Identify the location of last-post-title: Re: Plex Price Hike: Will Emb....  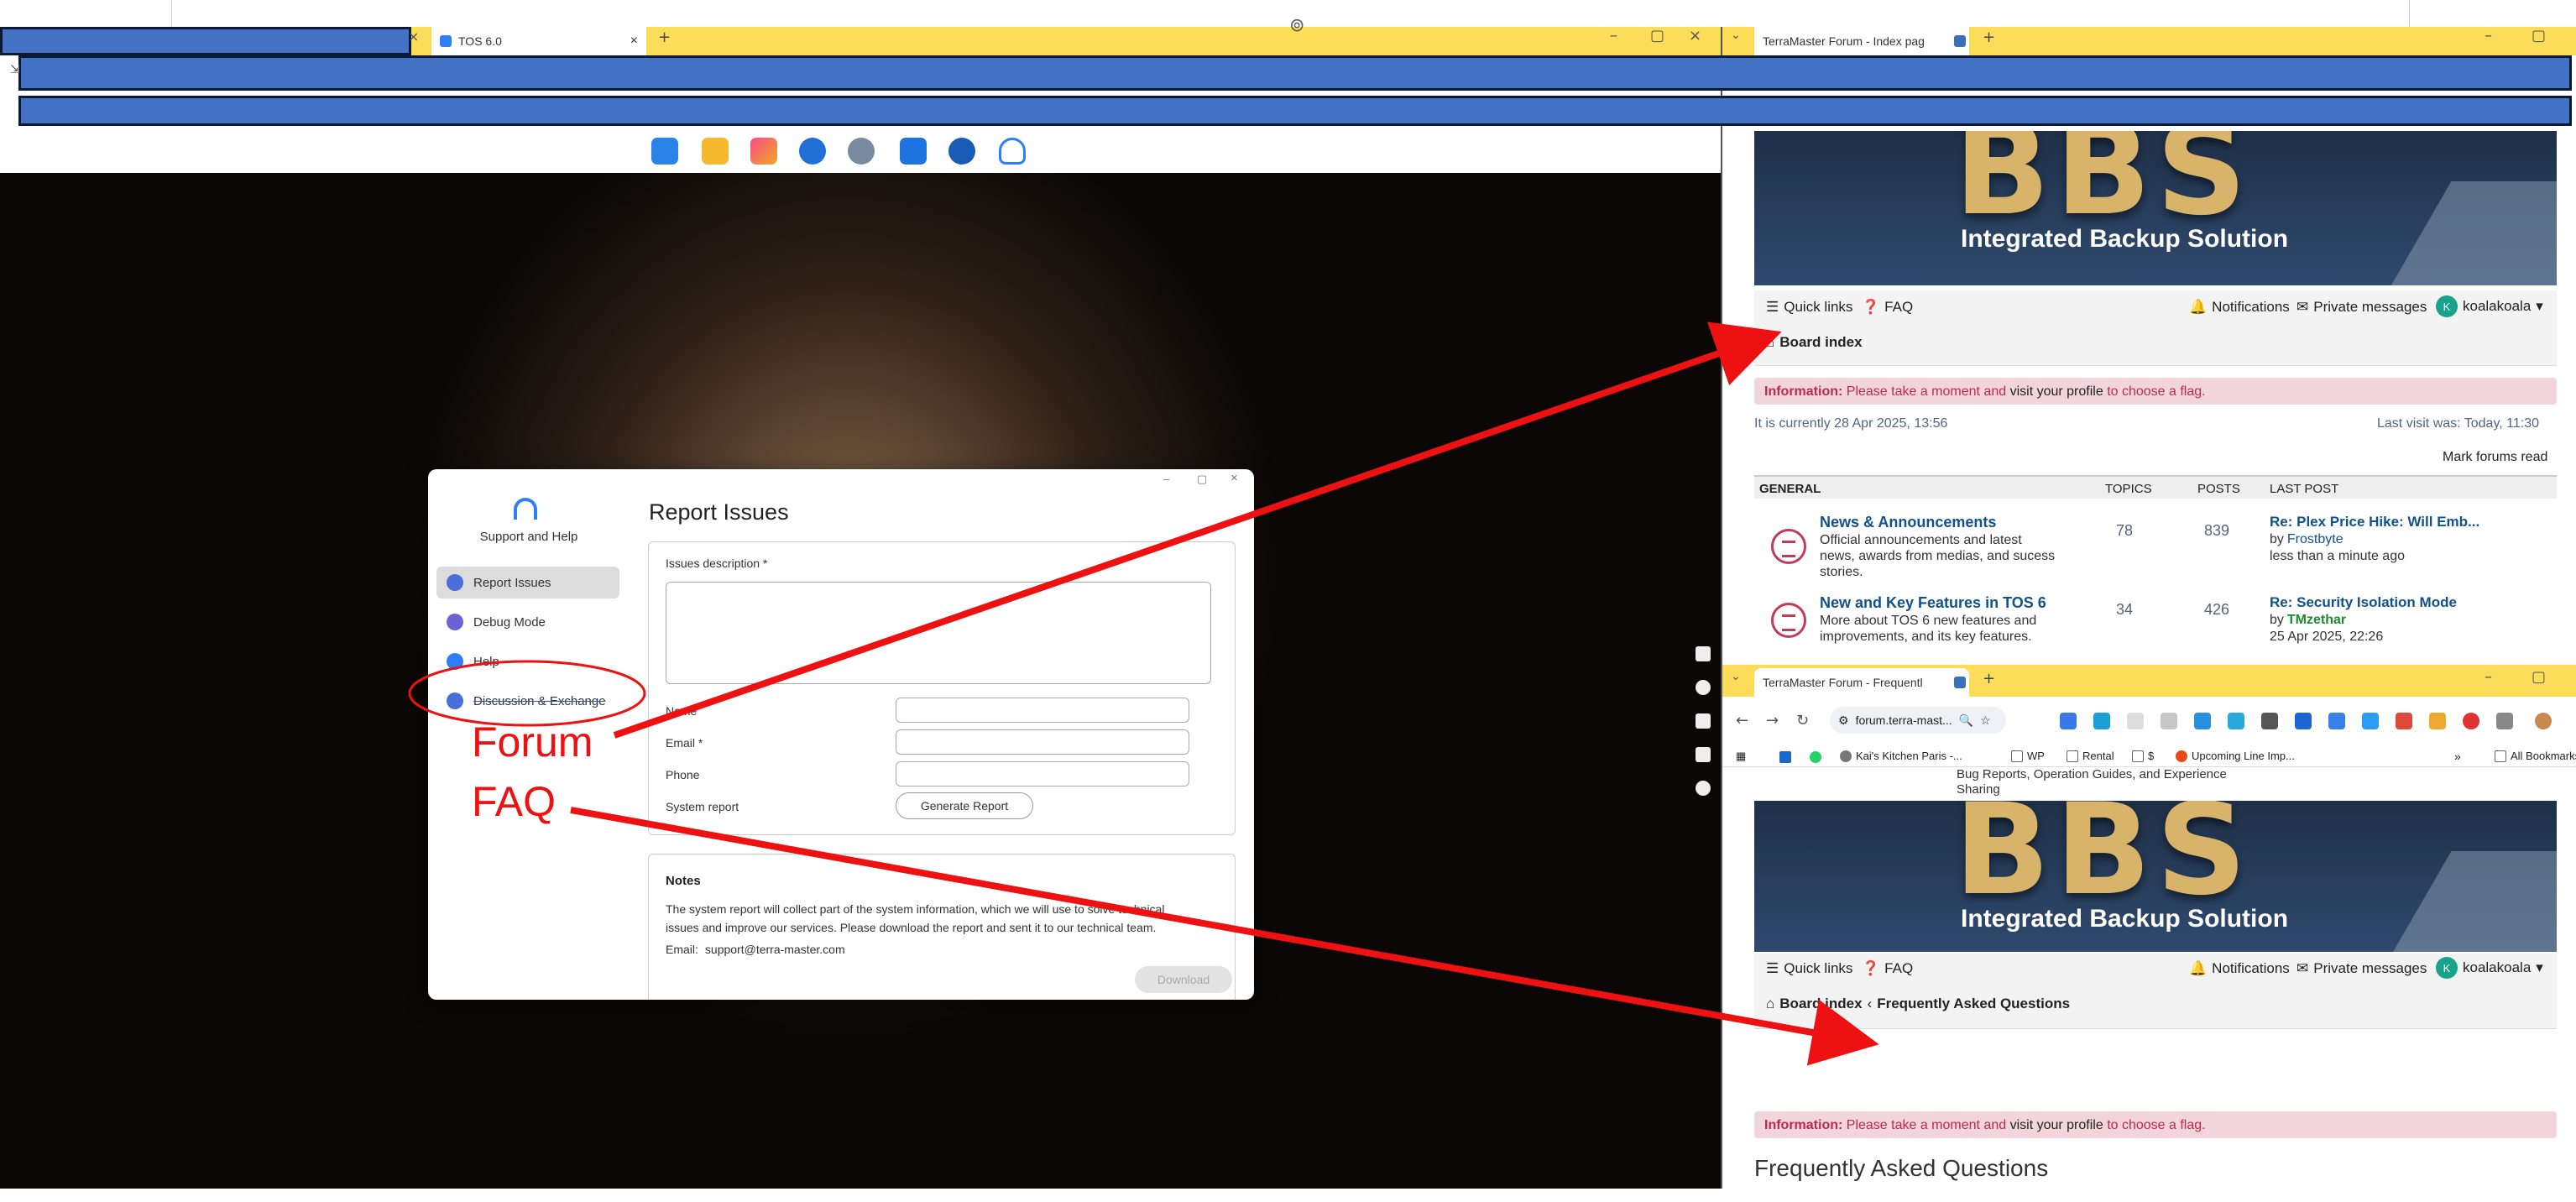
(2374, 522).